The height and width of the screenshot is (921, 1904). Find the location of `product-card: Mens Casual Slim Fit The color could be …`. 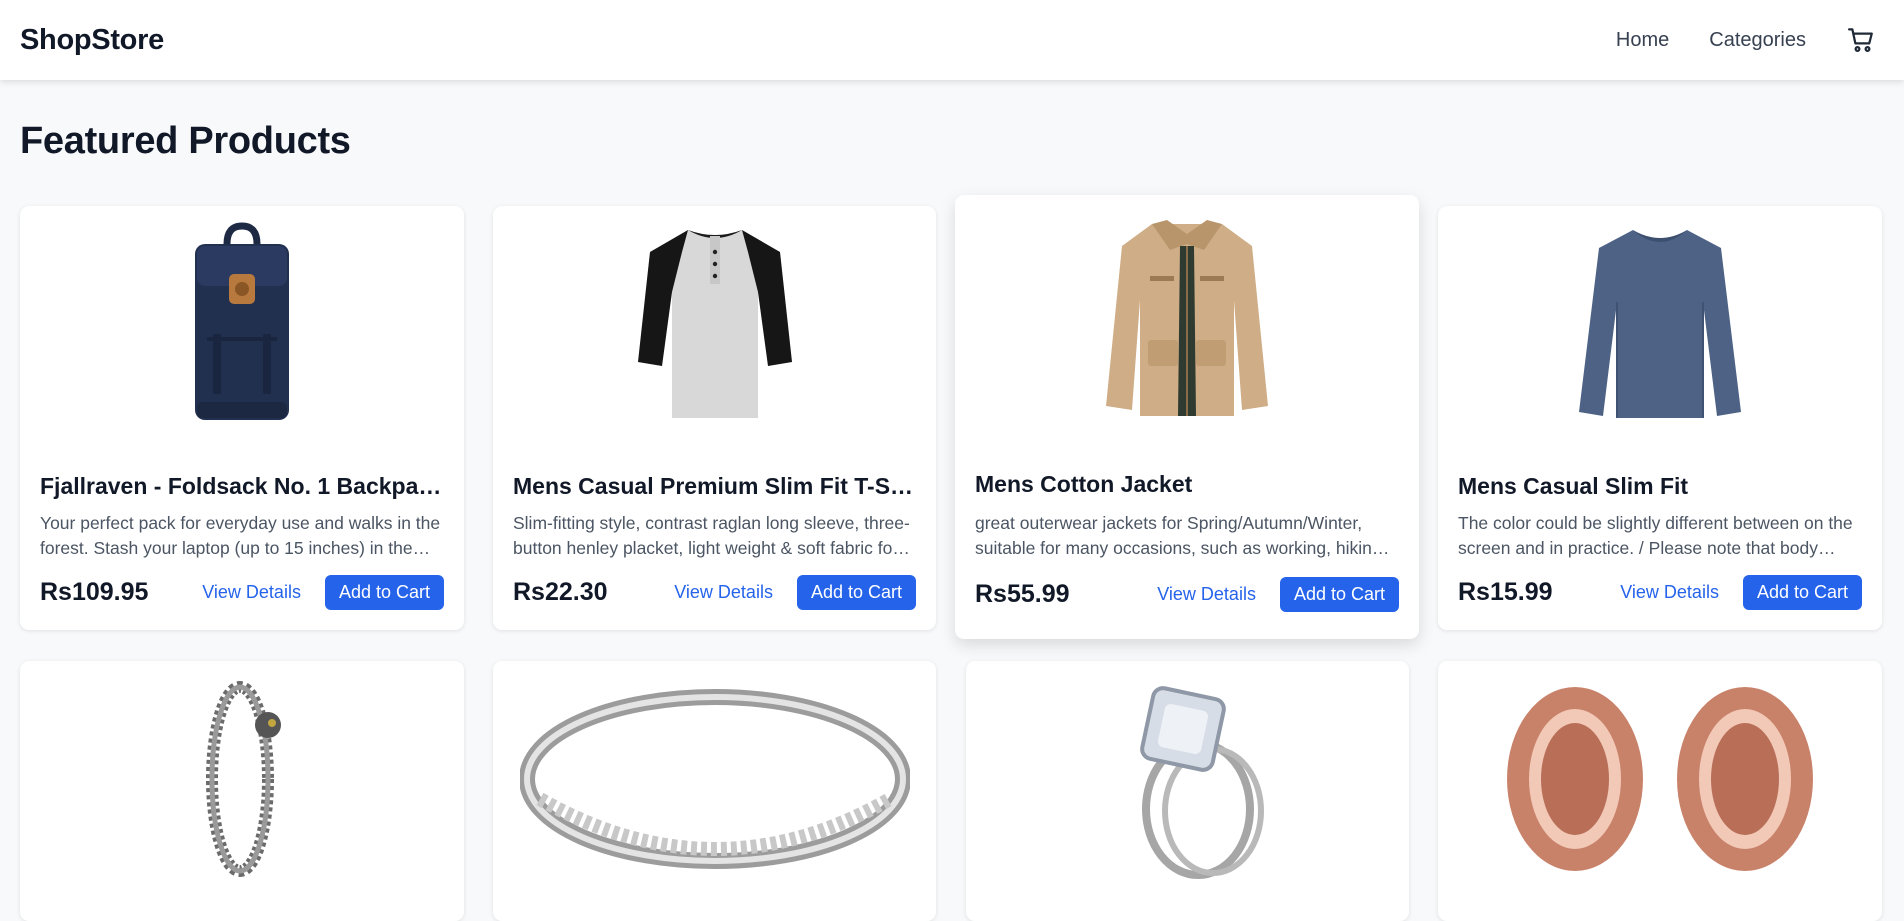

product-card: Mens Casual Slim Fit The color could be … is located at coordinates (1660, 418).